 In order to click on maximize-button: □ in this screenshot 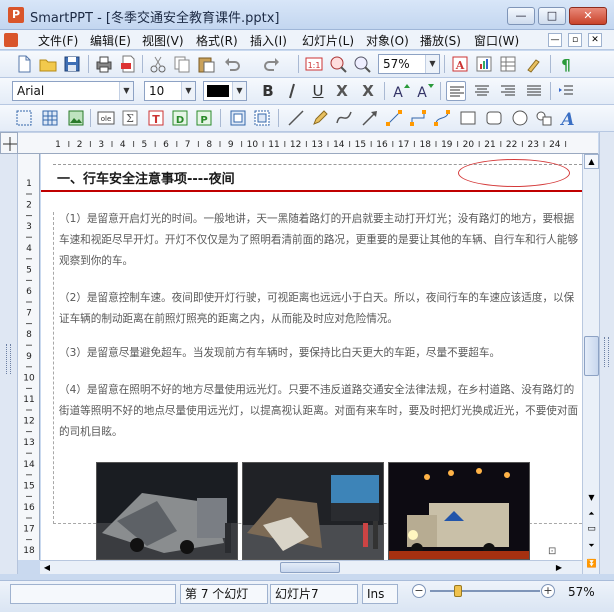, I will do `click(552, 16)`.